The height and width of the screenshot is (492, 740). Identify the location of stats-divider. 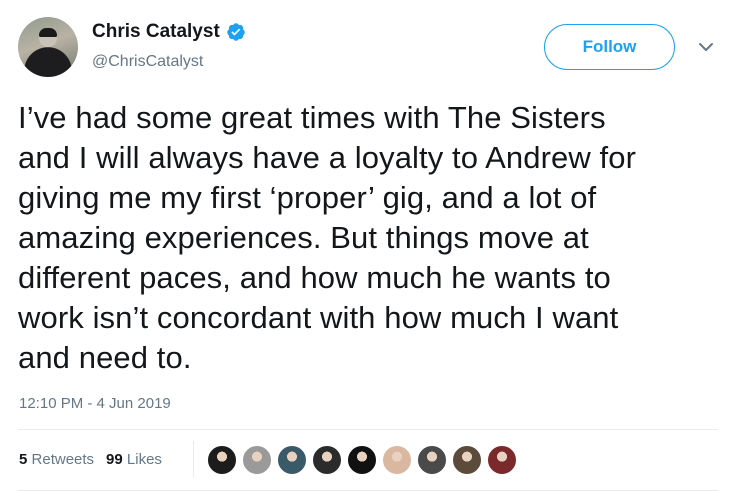
(193, 459).